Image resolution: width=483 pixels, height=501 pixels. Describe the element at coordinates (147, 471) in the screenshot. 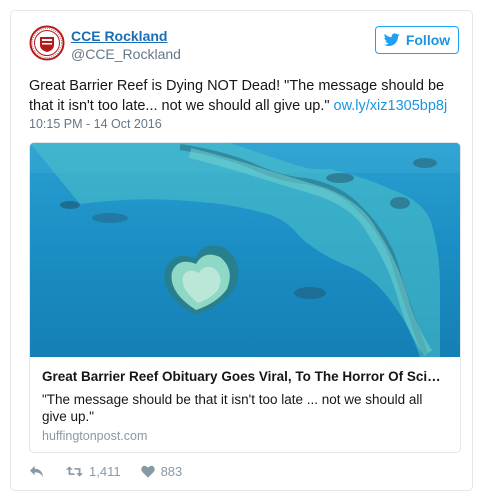

I see `heart-icon` at that location.